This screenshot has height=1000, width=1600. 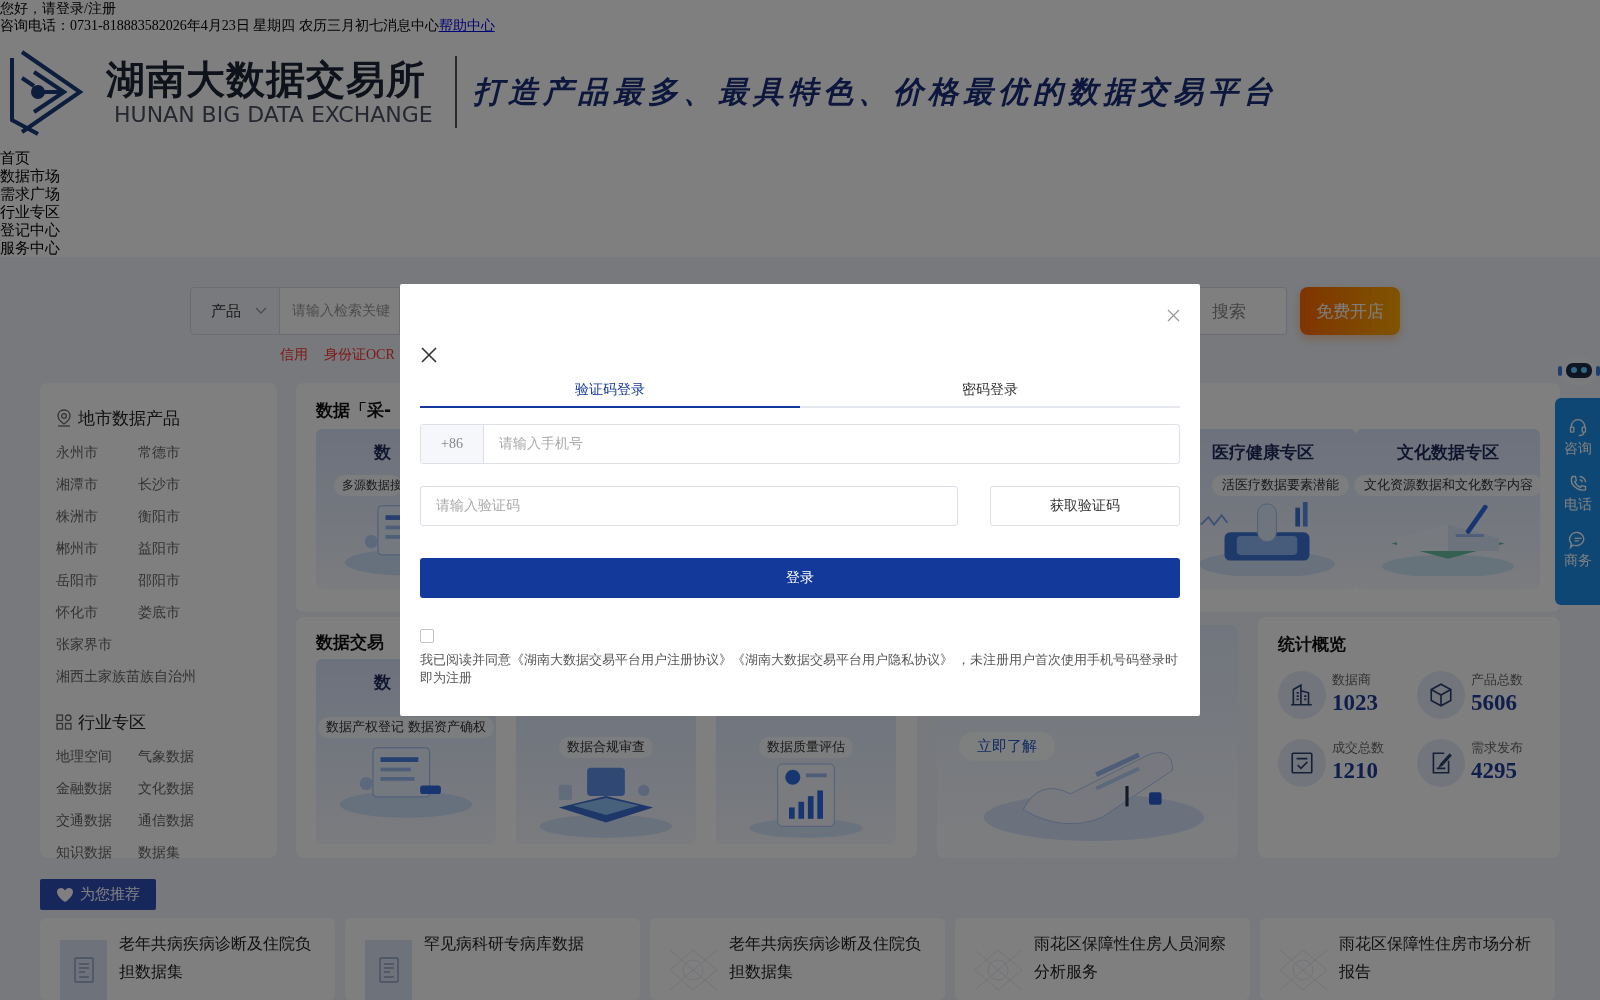 What do you see at coordinates (990, 391) in the screenshot?
I see `login-tab: 密码登录` at bounding box center [990, 391].